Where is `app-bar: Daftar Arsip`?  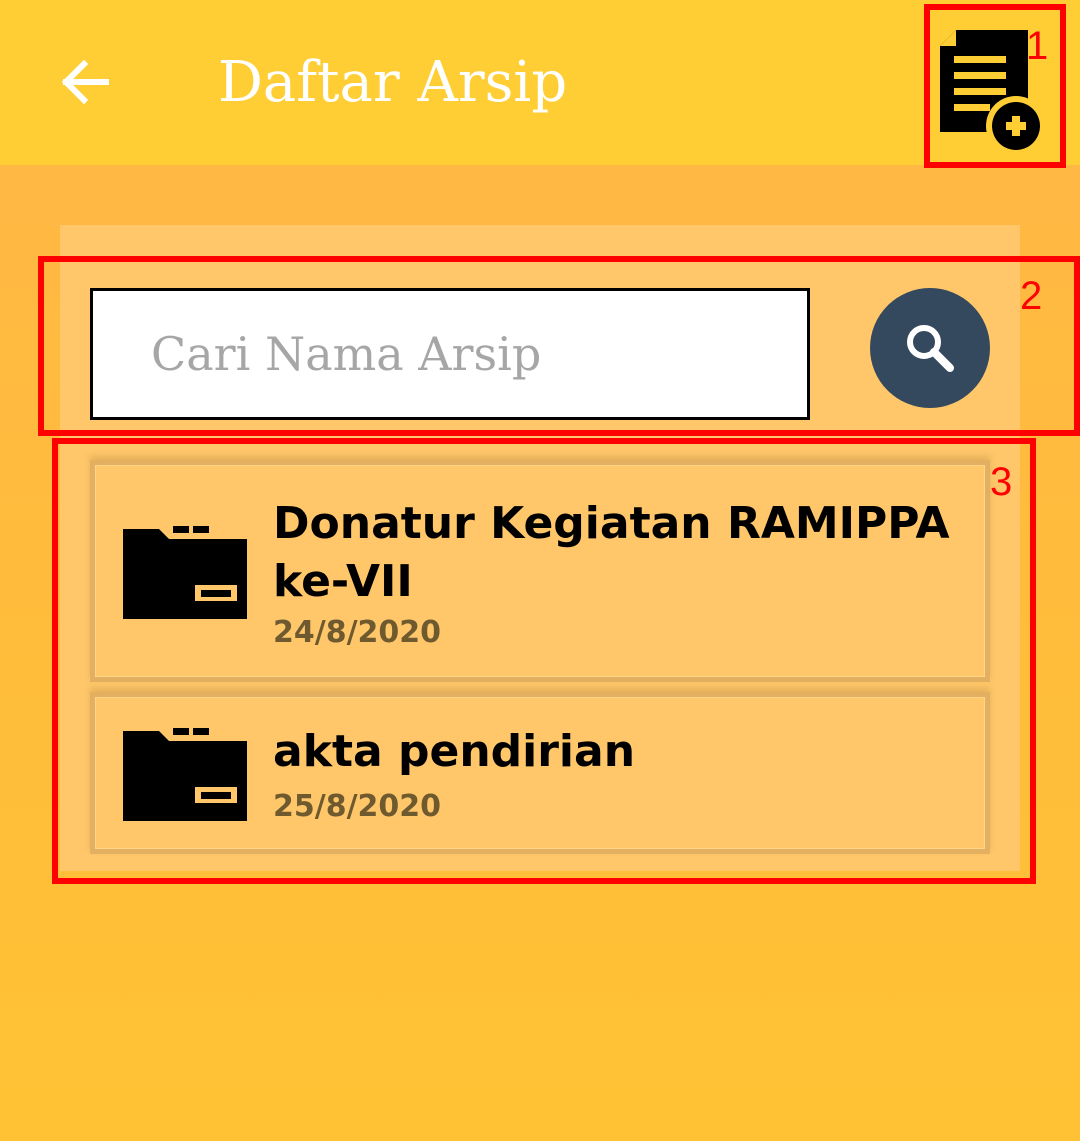
app-bar: Daftar Arsip is located at coordinates (540, 82).